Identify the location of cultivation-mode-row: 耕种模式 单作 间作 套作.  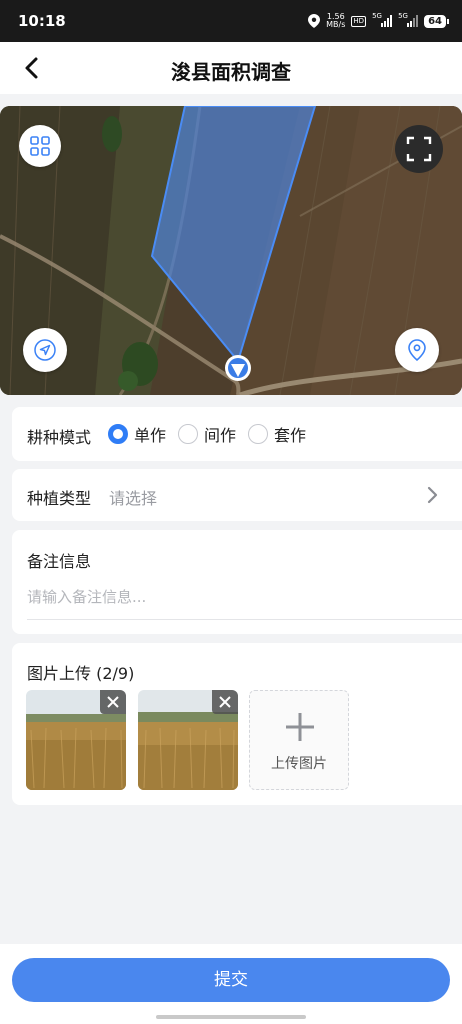
(237, 434).